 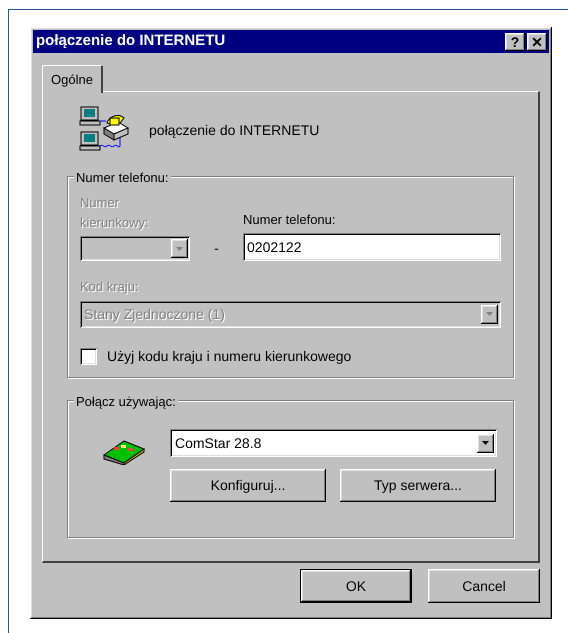 What do you see at coordinates (72, 79) in the screenshot?
I see `tab: Ogólne` at bounding box center [72, 79].